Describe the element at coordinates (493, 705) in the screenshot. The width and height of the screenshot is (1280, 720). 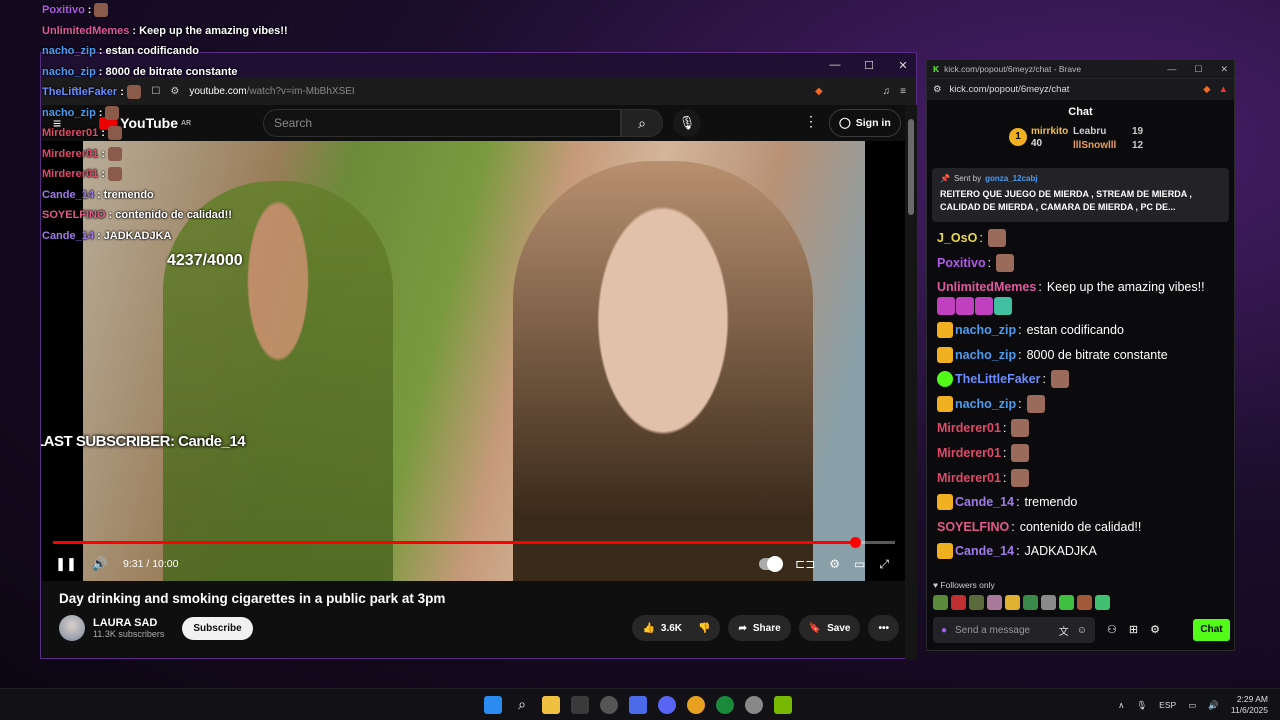
I see `start-icon` at that location.